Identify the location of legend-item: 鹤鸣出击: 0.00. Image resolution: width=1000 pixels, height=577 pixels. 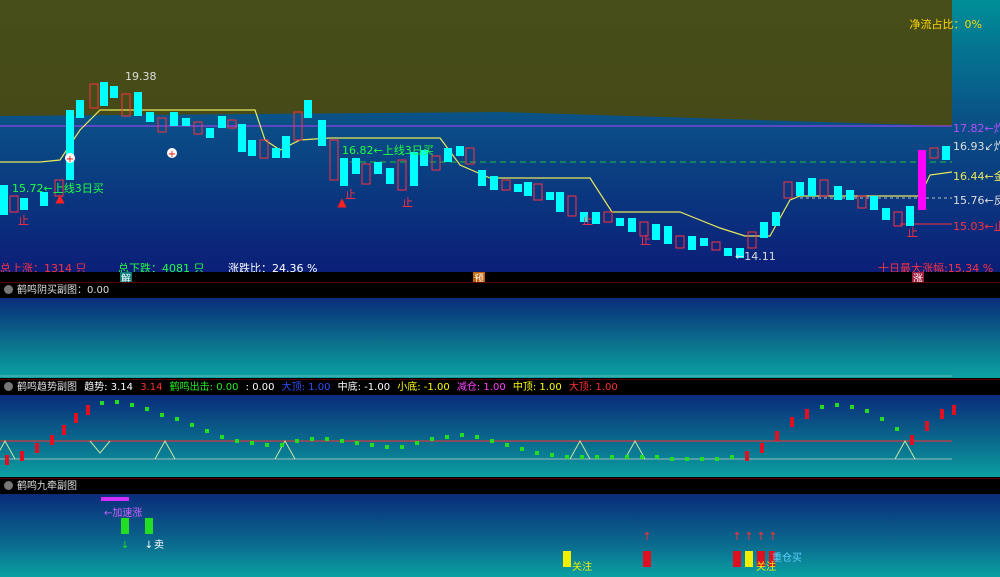
(202, 387).